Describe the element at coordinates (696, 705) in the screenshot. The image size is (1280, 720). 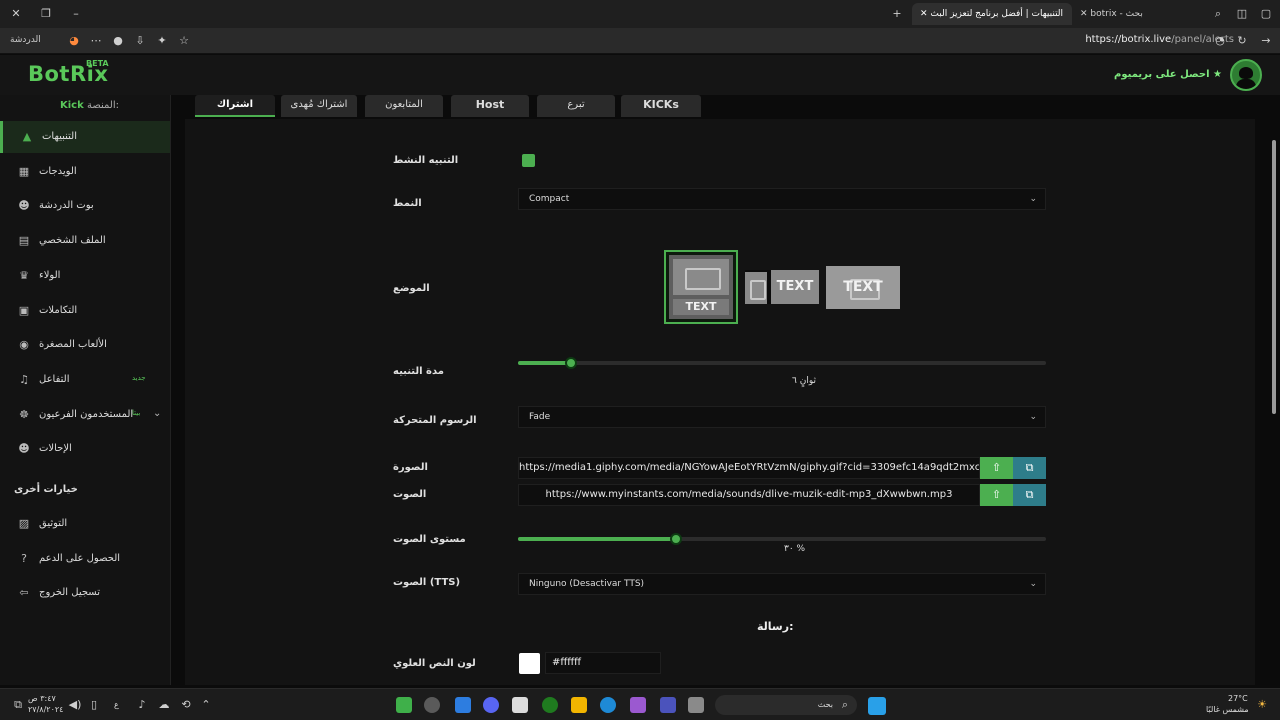
I see `task-view-icon` at that location.